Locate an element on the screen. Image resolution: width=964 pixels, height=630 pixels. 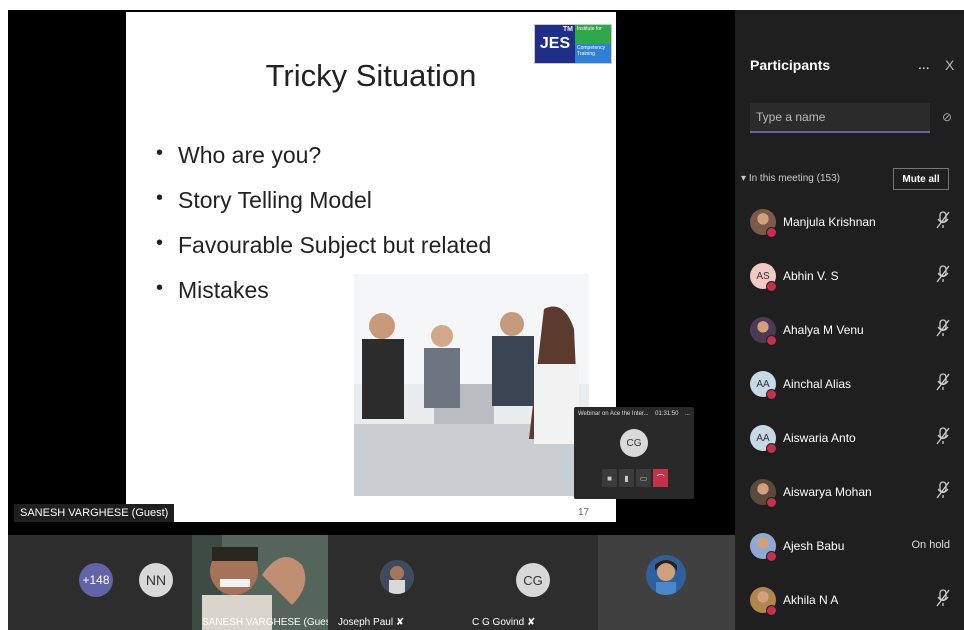
participant-name: Aiswarya Mohan is located at coordinates (827, 492).